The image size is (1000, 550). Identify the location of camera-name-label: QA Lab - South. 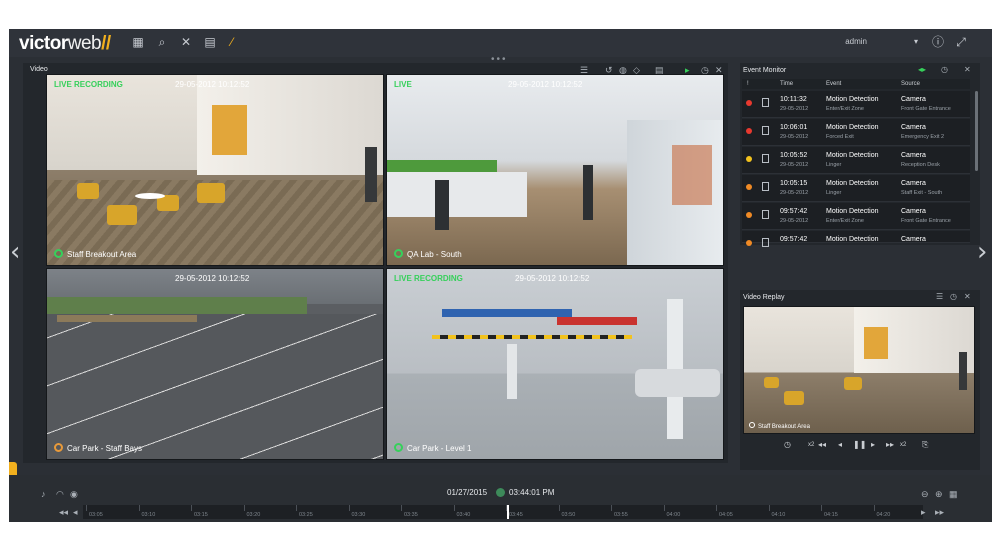
(434, 254).